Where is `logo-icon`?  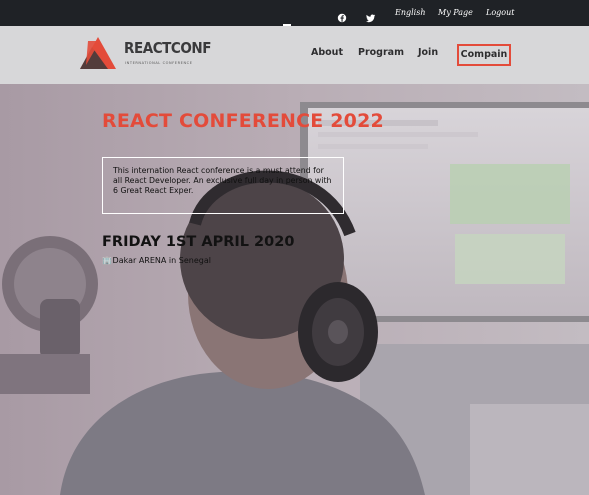 logo-icon is located at coordinates (98, 54).